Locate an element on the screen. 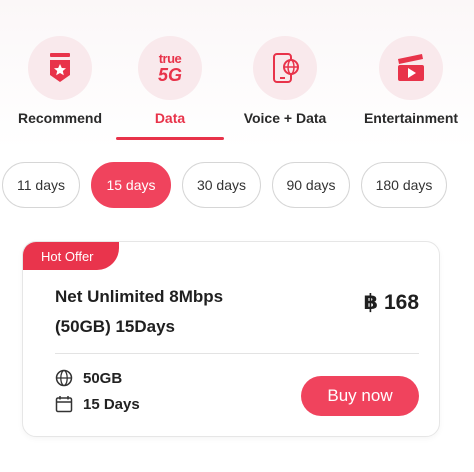 This screenshot has width=474, height=472. category-voice-data: Voice + Data is located at coordinates (285, 88).